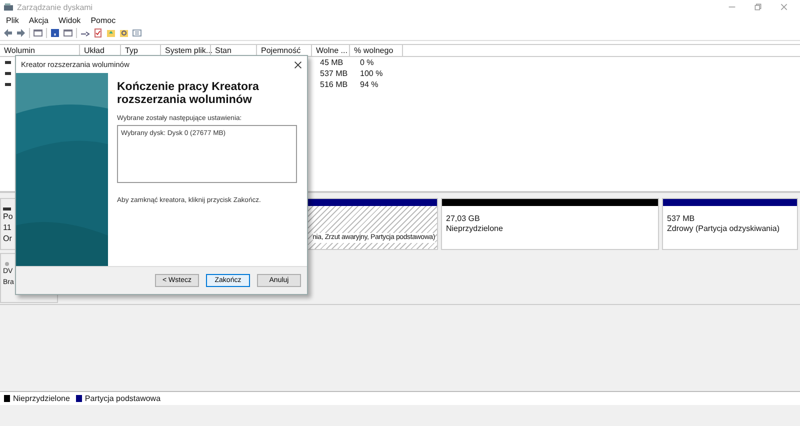  I want to click on forward-icon, so click(21, 33).